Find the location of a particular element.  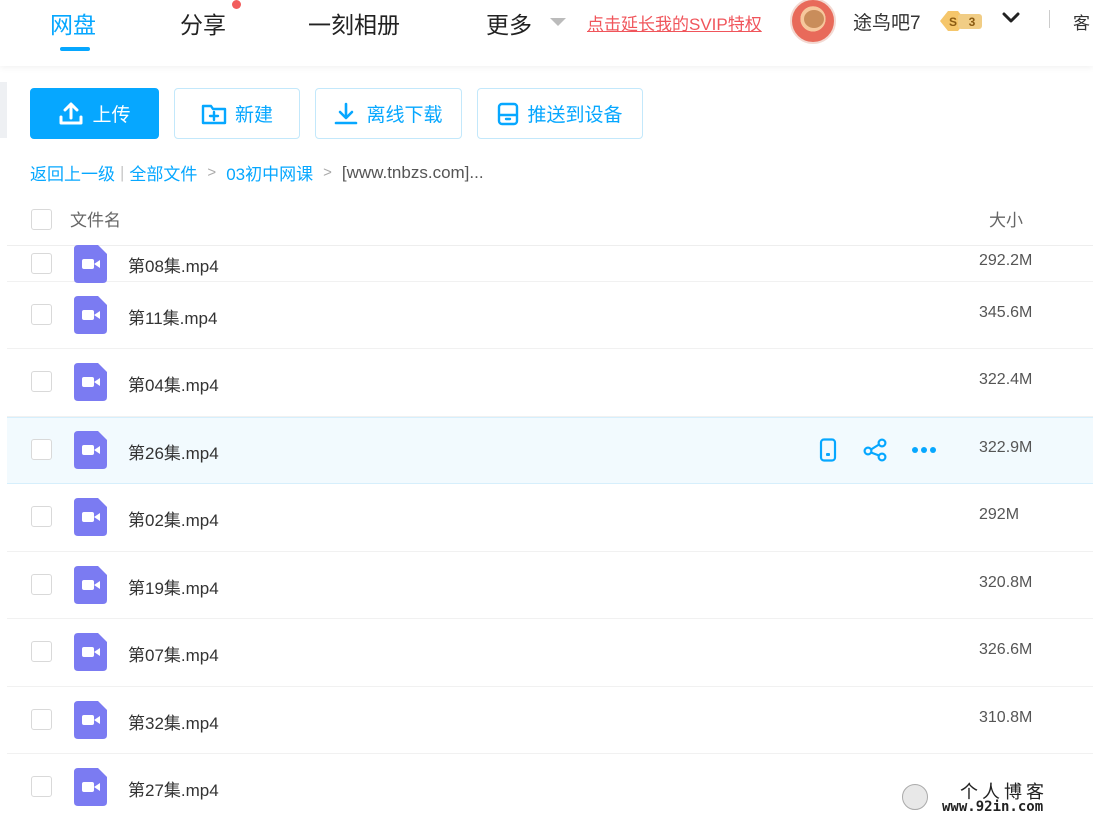

table-row: 第26集.mp4 322.9M is located at coordinates (550, 450).